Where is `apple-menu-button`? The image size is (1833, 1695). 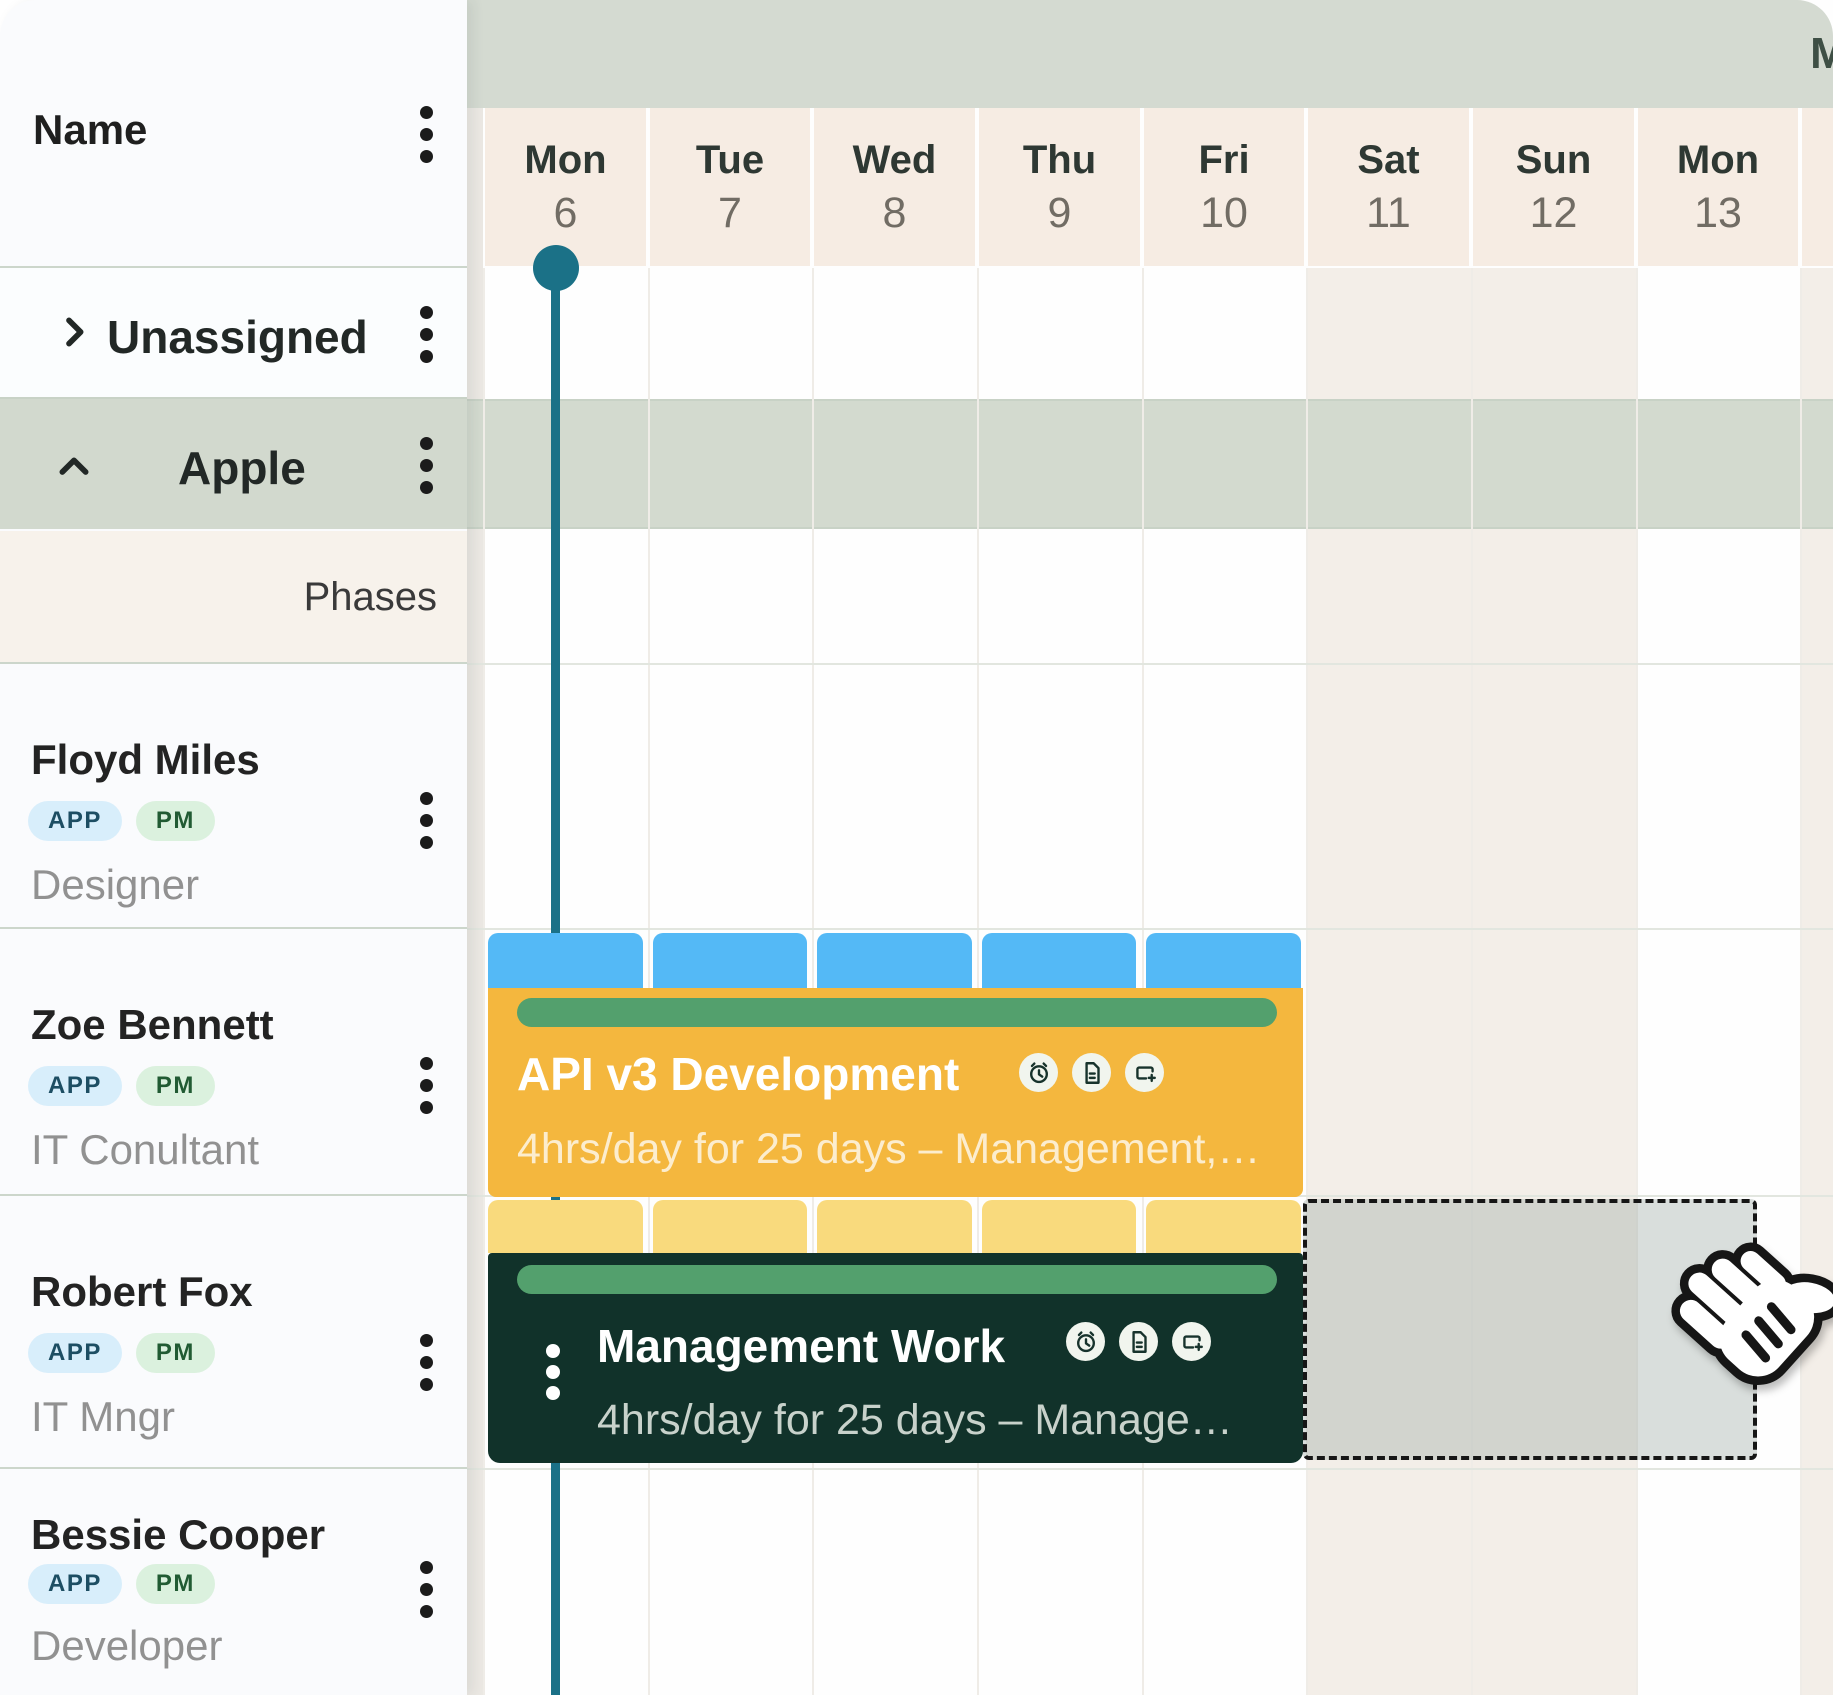 apple-menu-button is located at coordinates (426, 470).